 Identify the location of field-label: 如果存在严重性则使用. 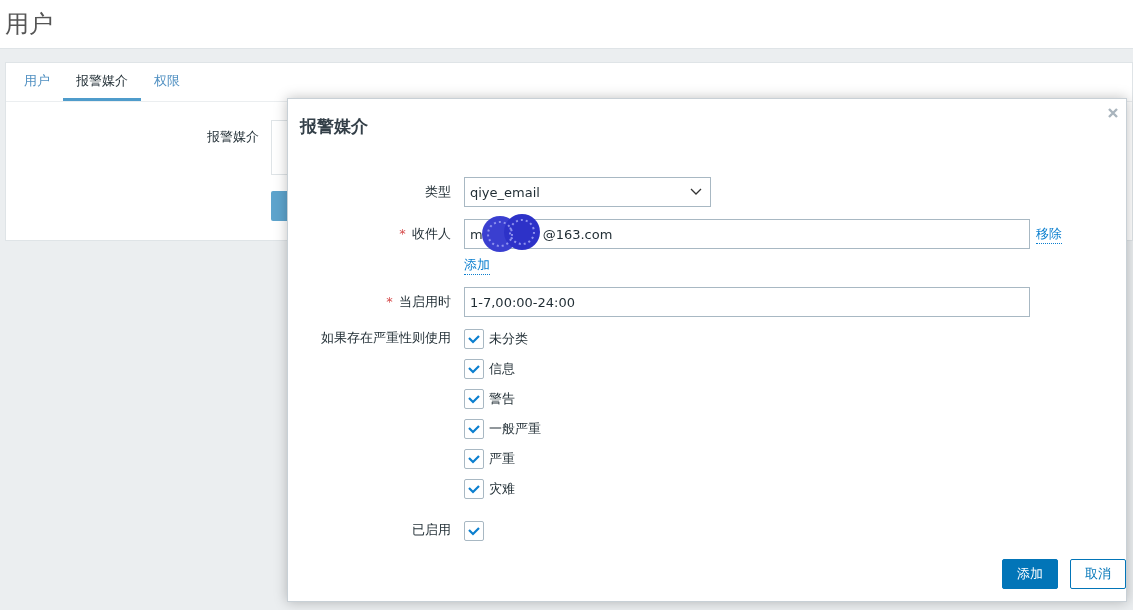
(386, 337).